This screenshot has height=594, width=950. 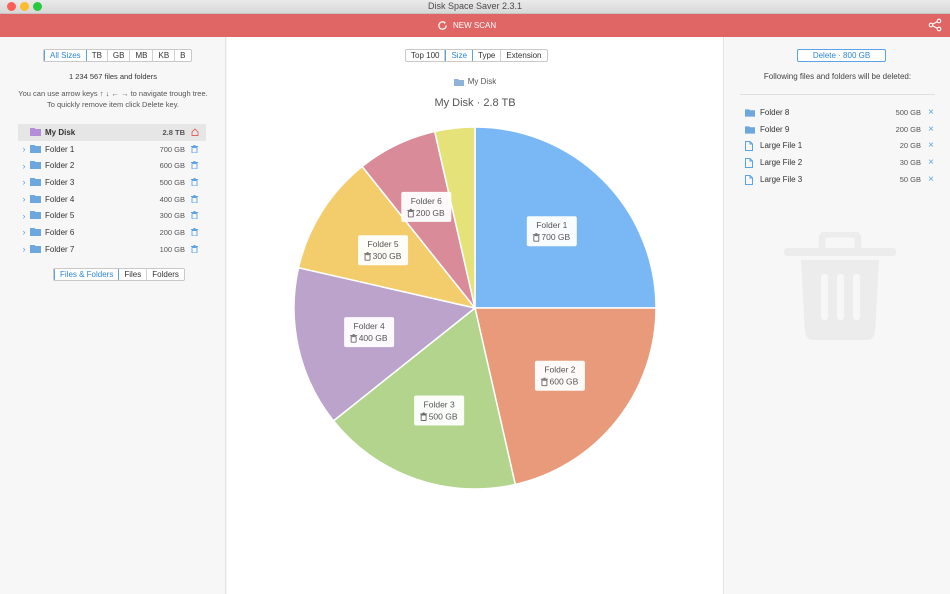 I want to click on home-icon, so click(x=195, y=132).